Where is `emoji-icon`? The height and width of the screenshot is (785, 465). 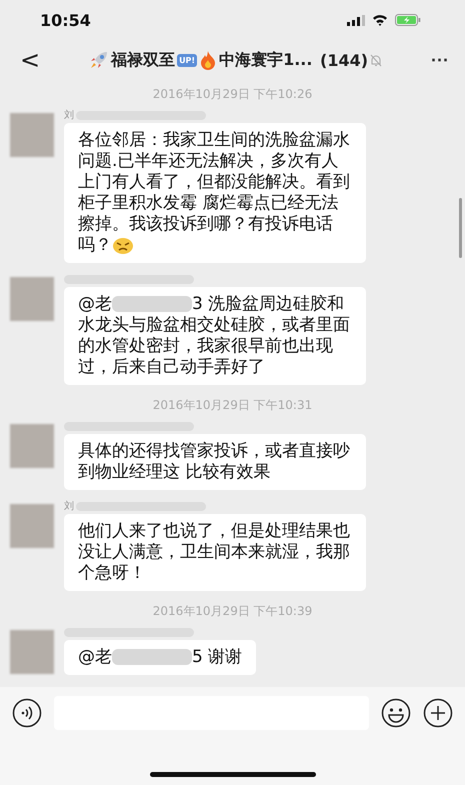
emoji-icon is located at coordinates (396, 713).